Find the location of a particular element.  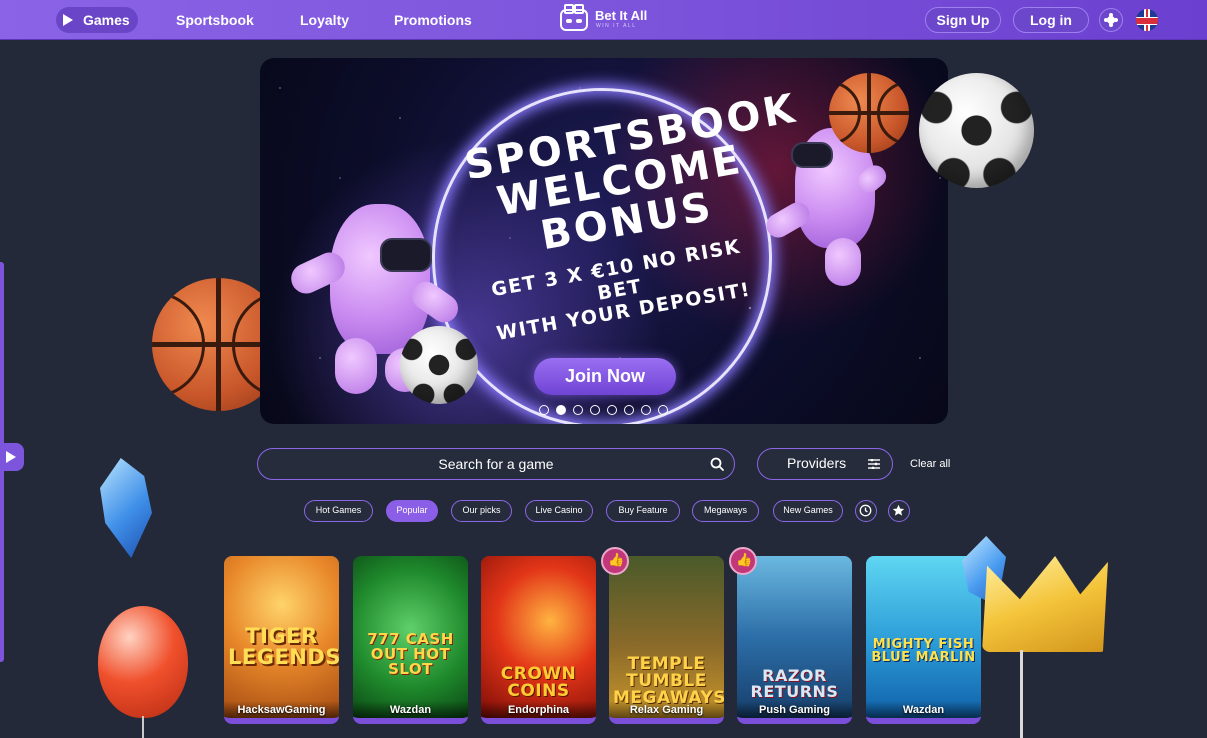

nav-sportsbook: Sportsbook is located at coordinates (215, 20).